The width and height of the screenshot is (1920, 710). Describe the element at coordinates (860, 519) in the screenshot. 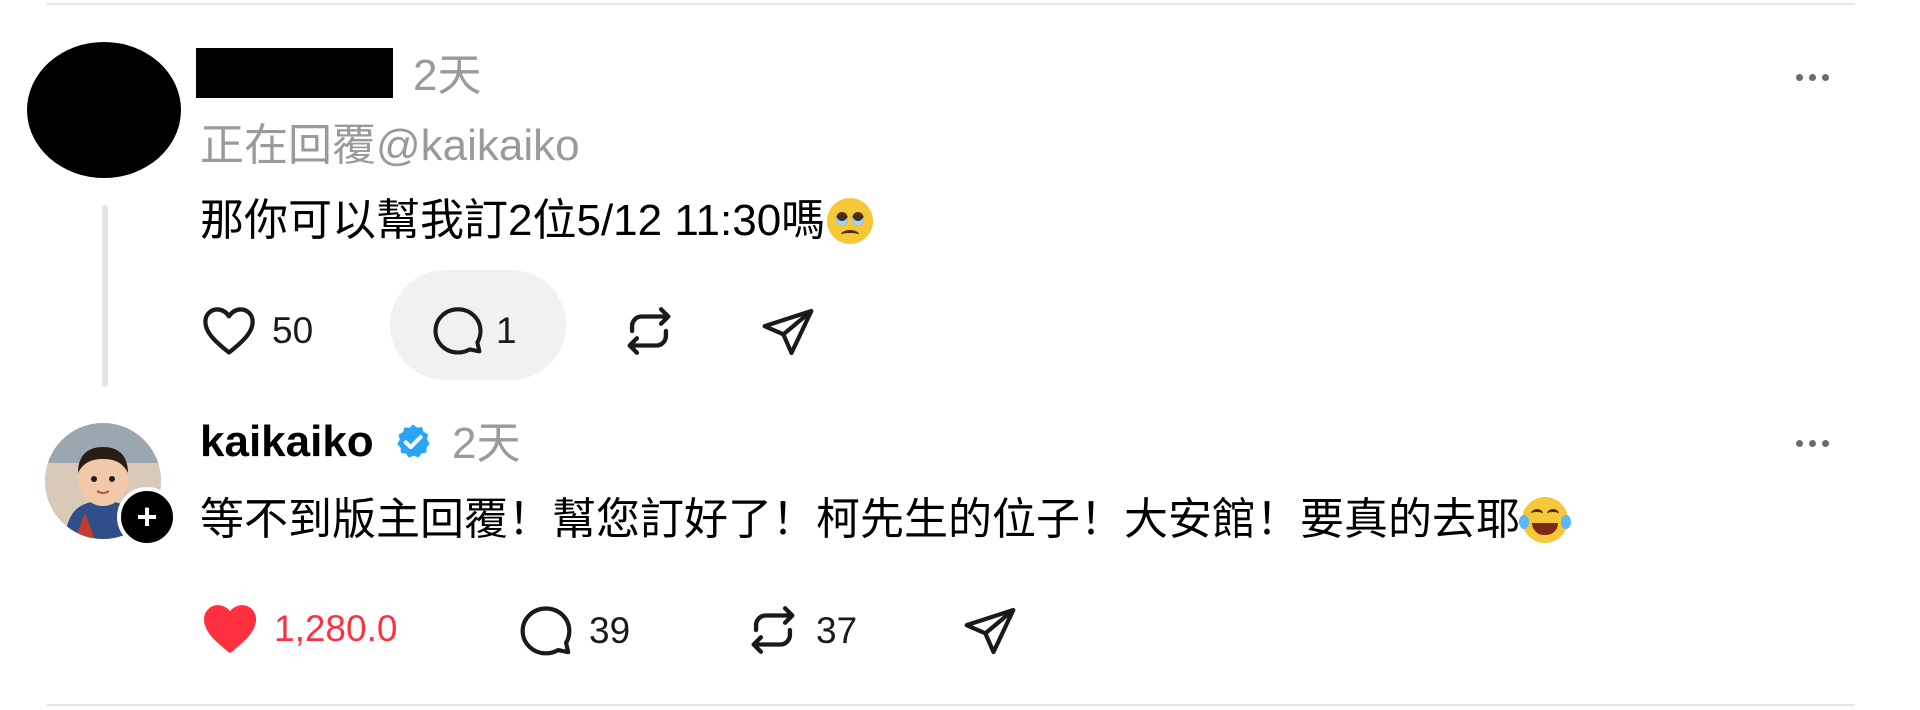

I see `comment2-text: 等不到版主回覆！幫您訂好了！柯先生的位子！大安館！要真的去耶` at that location.